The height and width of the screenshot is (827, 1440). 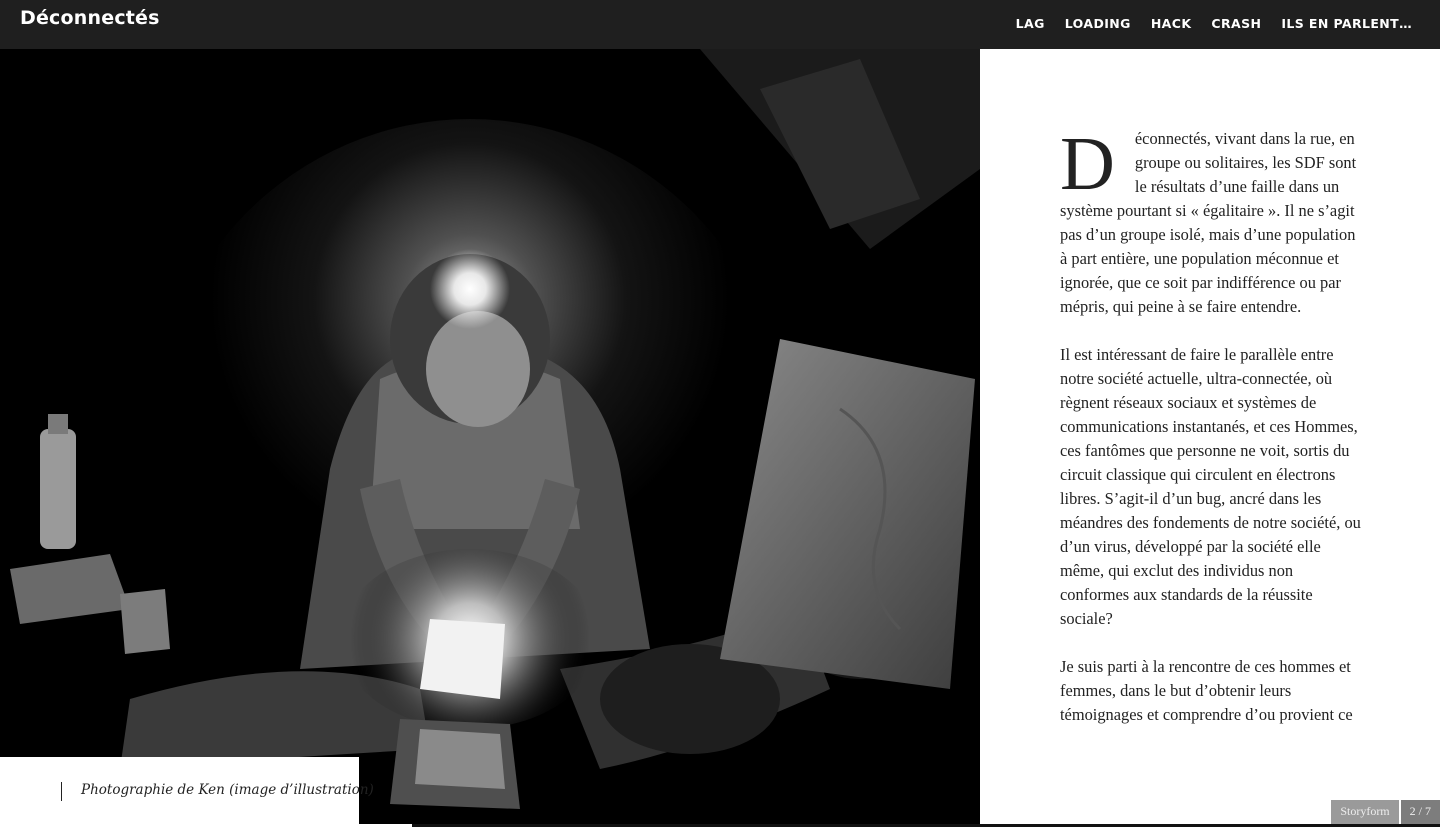 What do you see at coordinates (1365, 812) in the screenshot?
I see `storyform-brand-link: Storyform` at bounding box center [1365, 812].